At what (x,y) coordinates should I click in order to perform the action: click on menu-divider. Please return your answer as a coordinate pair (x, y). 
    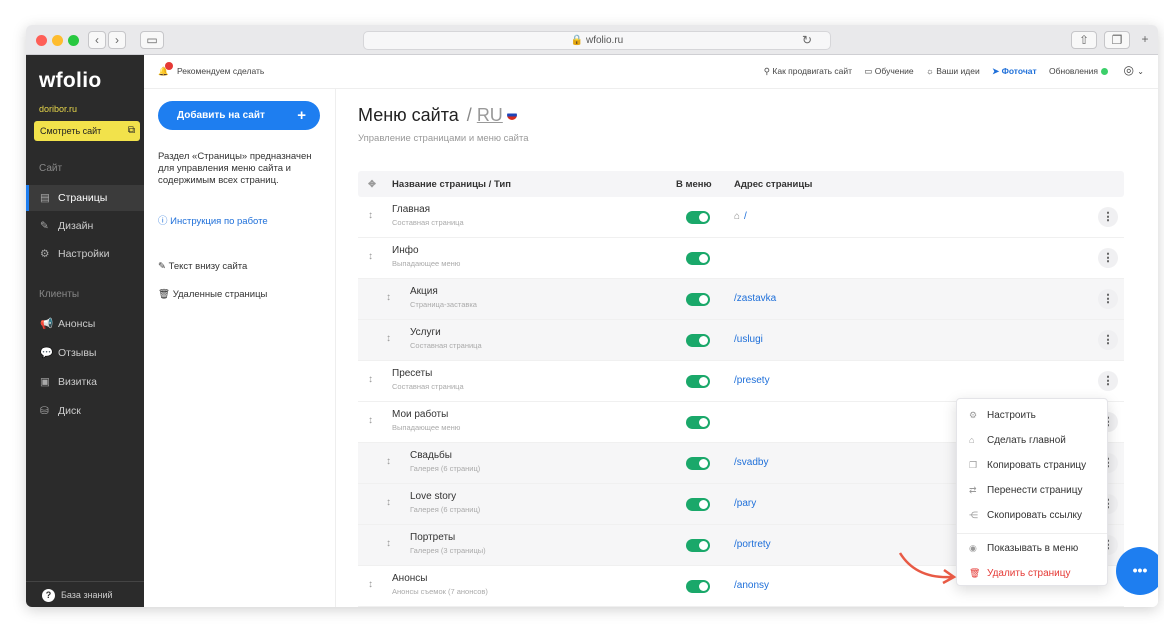
    Looking at the image, I should click on (1032, 533).